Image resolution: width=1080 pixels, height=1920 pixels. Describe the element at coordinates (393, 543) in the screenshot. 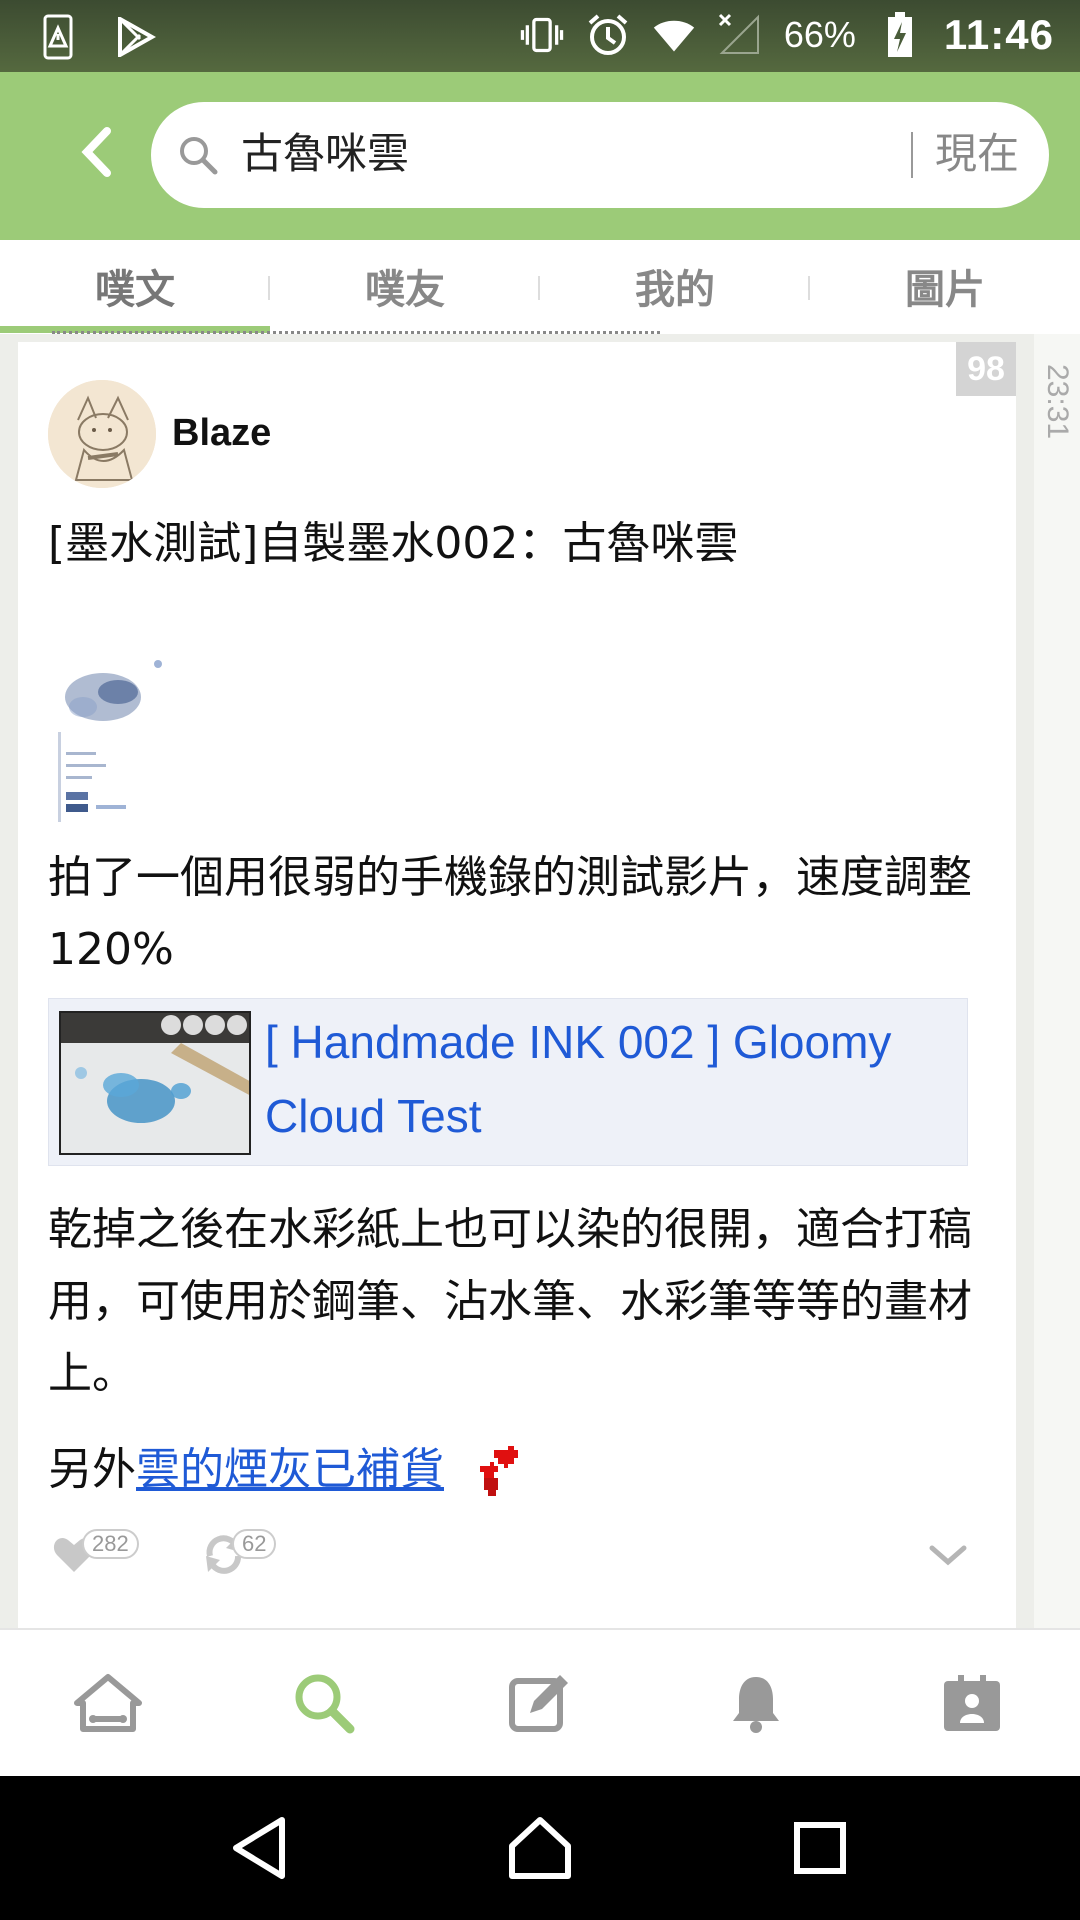

I see `post-title: [墨水測試]自製墨水002：古魯咪雲` at that location.